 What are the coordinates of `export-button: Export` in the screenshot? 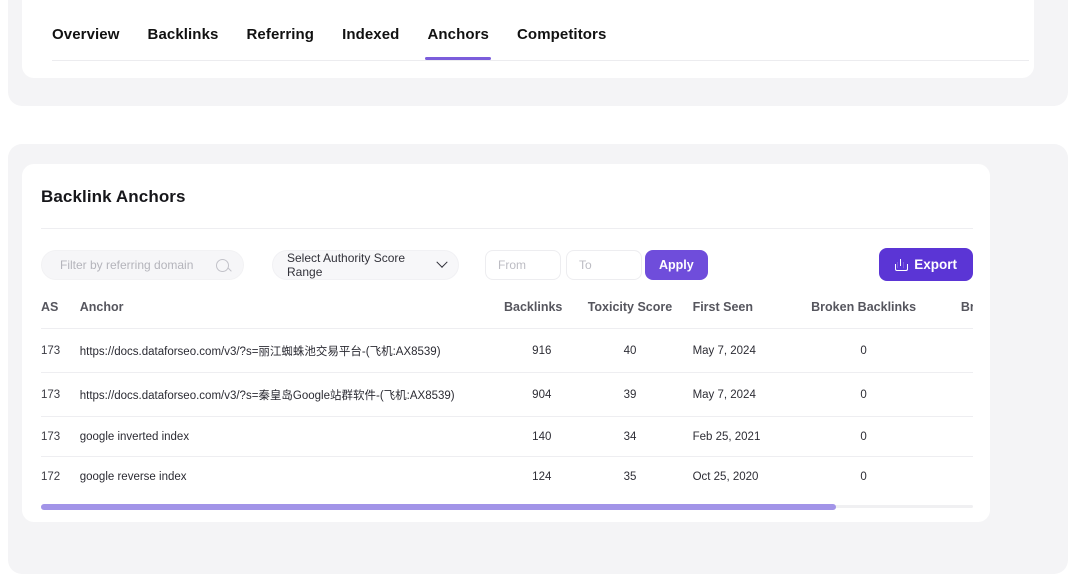 It's located at (926, 264).